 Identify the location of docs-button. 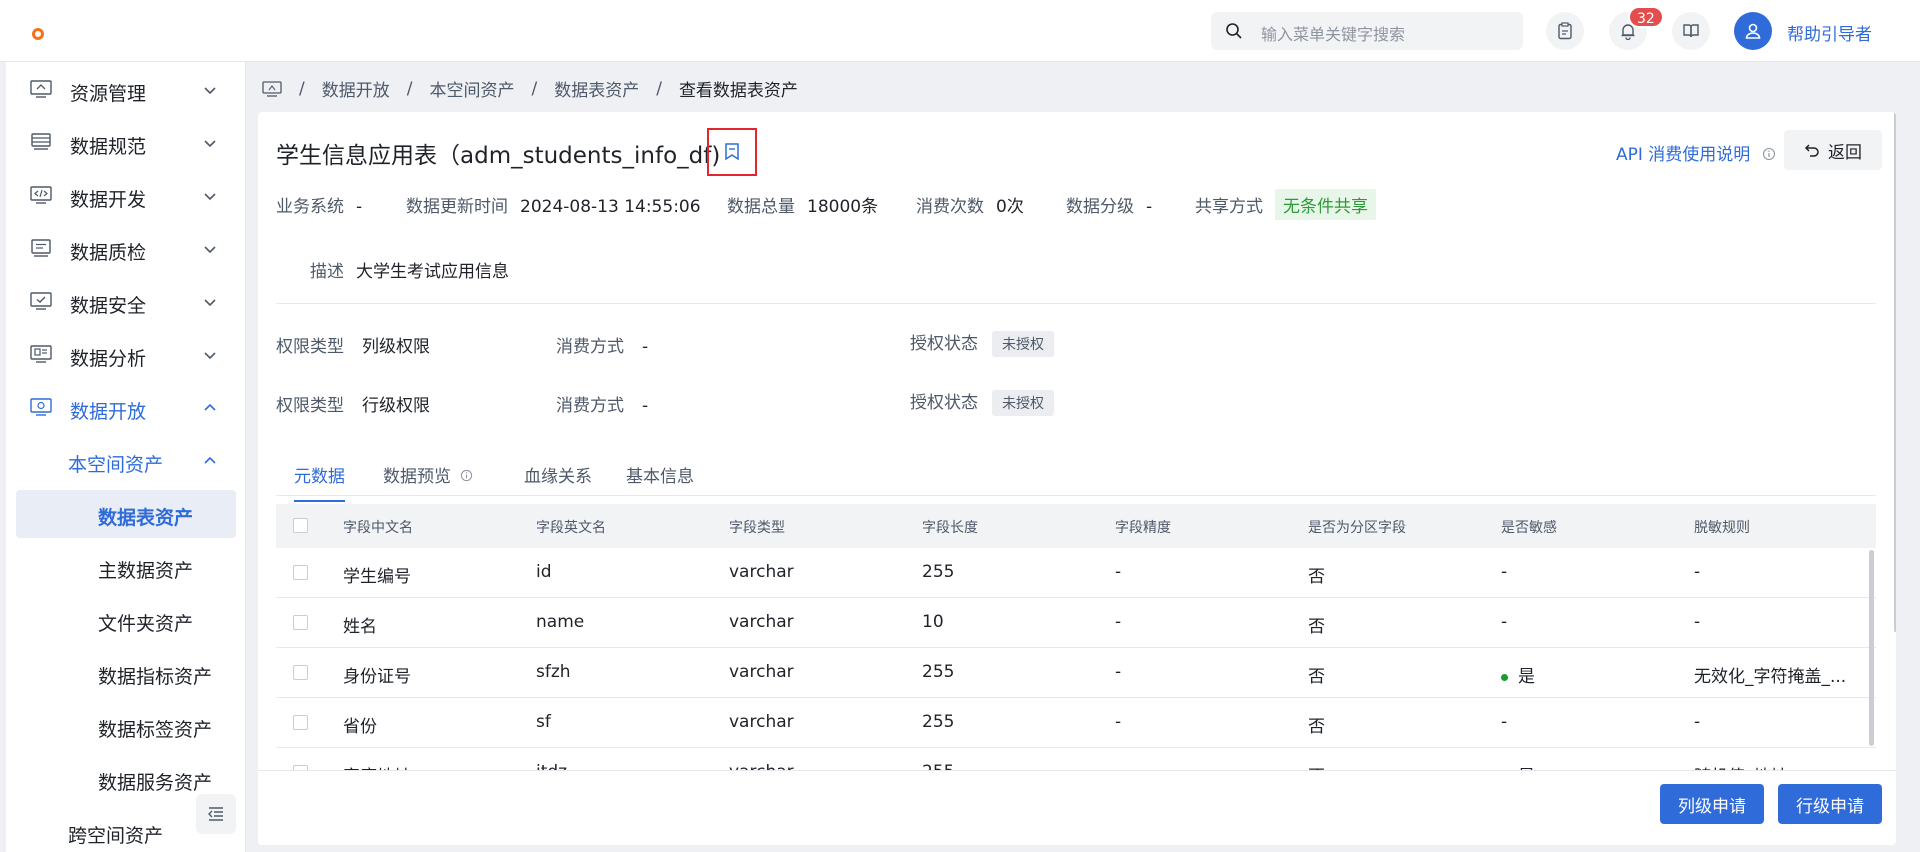
(1691, 31).